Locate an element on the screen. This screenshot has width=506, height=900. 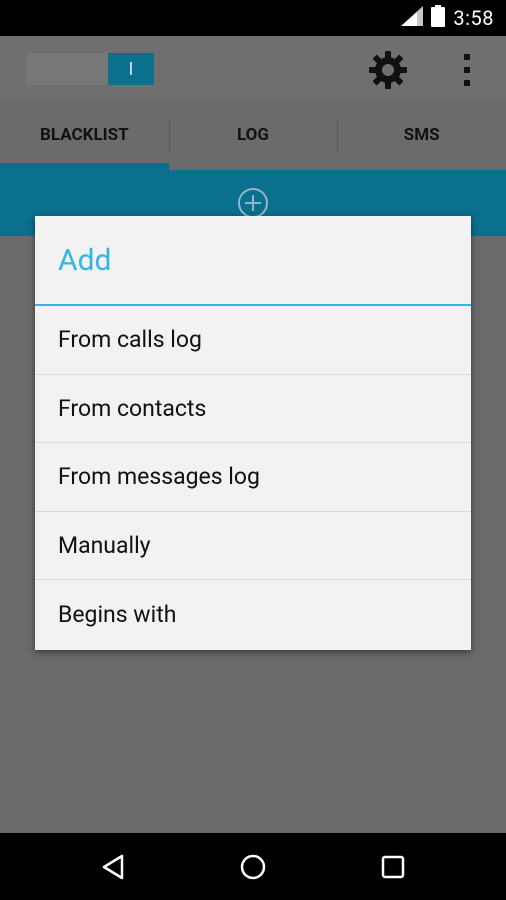
menu-item-from-calls-log: From calls log is located at coordinates (253, 340).